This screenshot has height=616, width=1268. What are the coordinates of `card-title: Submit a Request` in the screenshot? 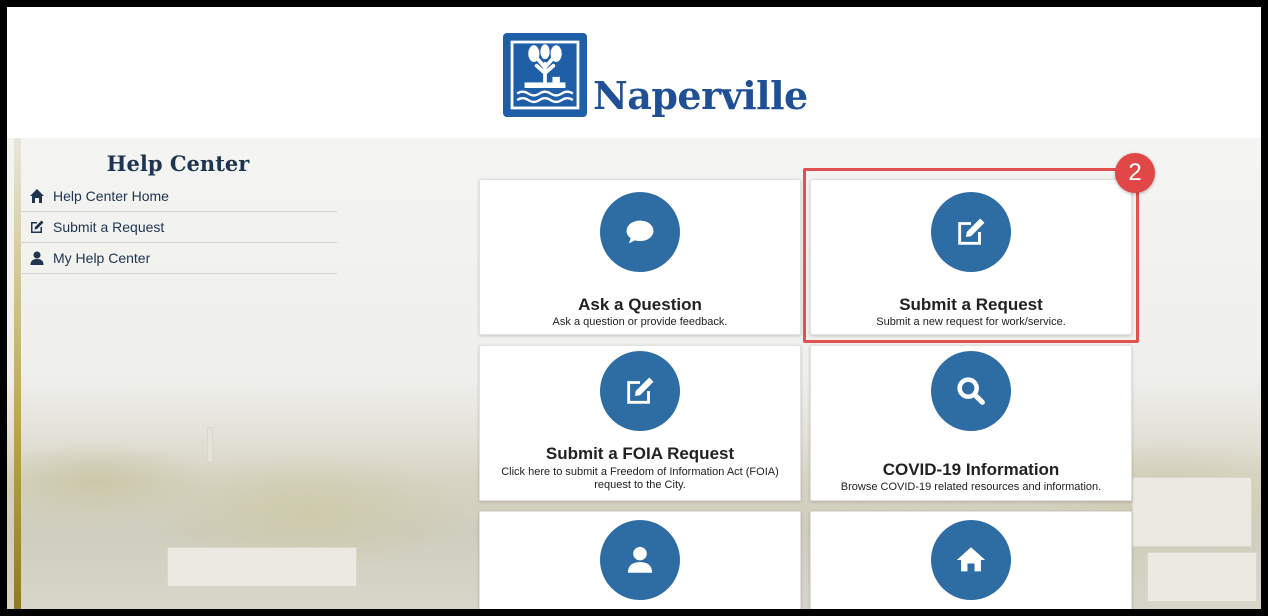 It's located at (971, 304).